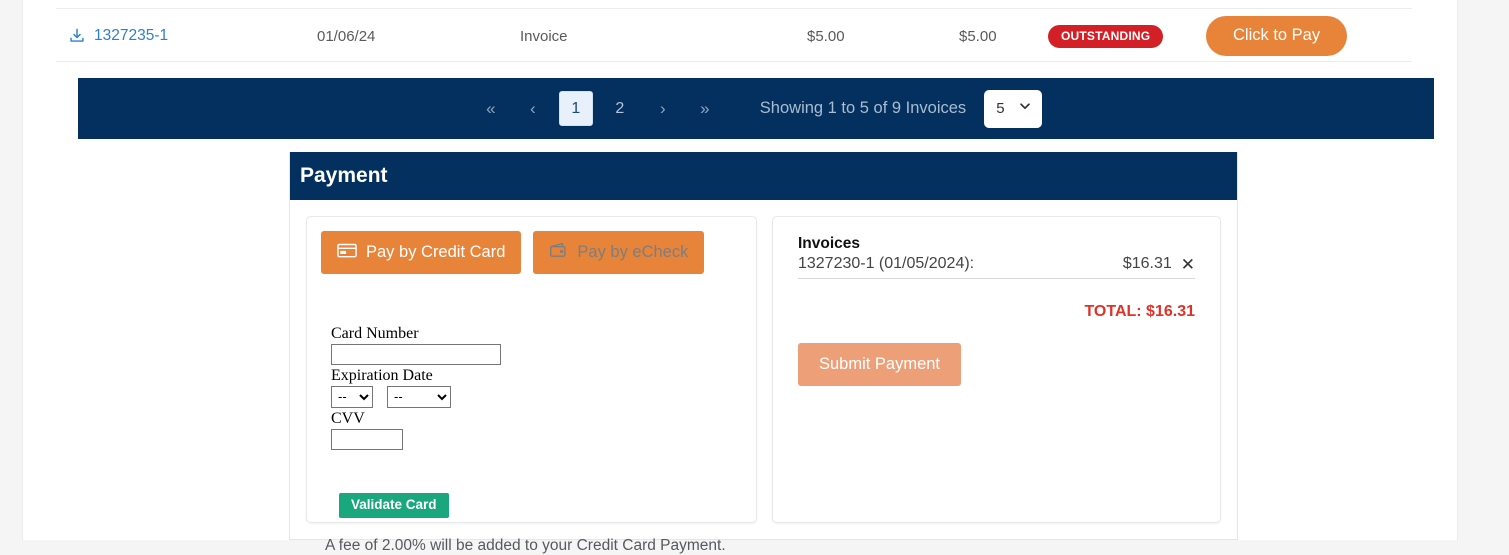  Describe the element at coordinates (436, 251) in the screenshot. I see `tab-pay-by-credit-card-label: Pay by Credit Card` at that location.